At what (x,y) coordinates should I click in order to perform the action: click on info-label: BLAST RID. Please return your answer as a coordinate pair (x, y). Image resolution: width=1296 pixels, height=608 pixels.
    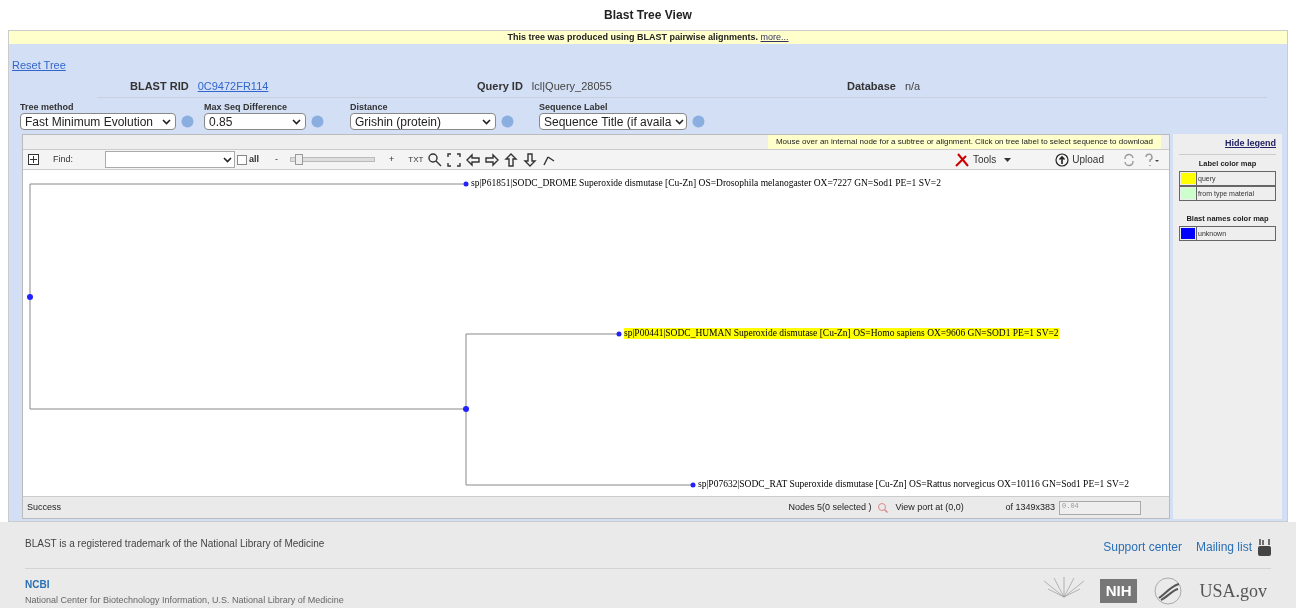
    Looking at the image, I should click on (159, 87).